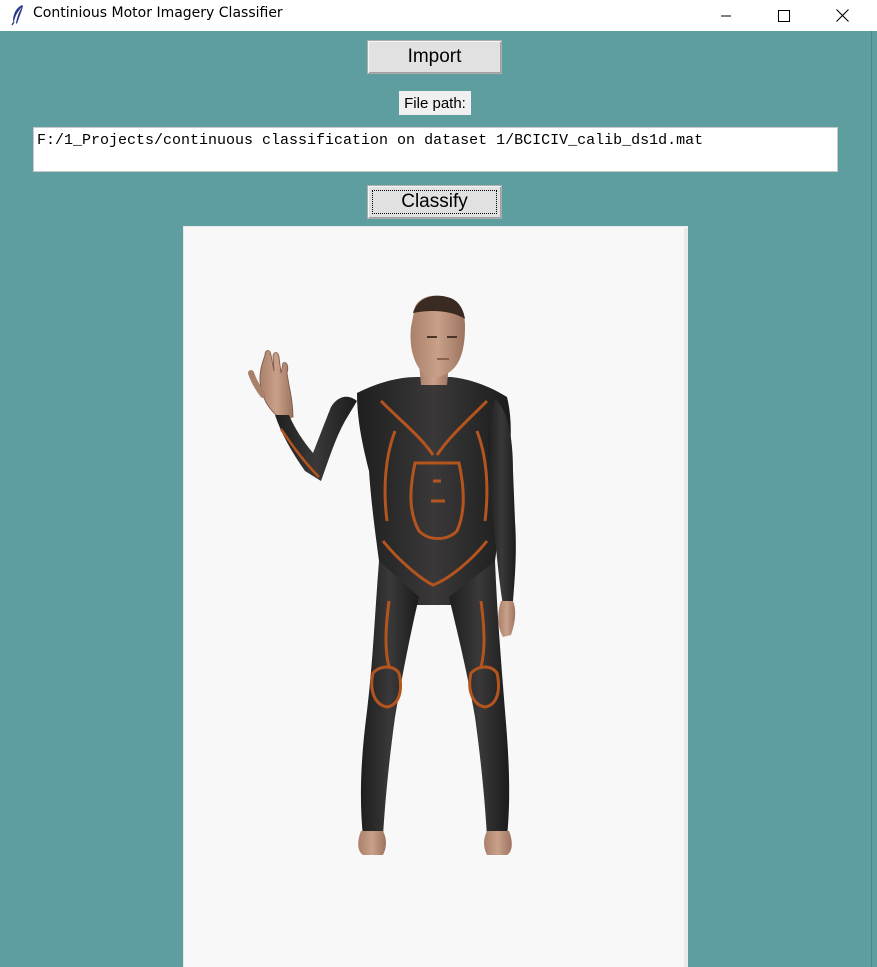 This screenshot has height=967, width=877. I want to click on maximize-icon, so click(784, 15).